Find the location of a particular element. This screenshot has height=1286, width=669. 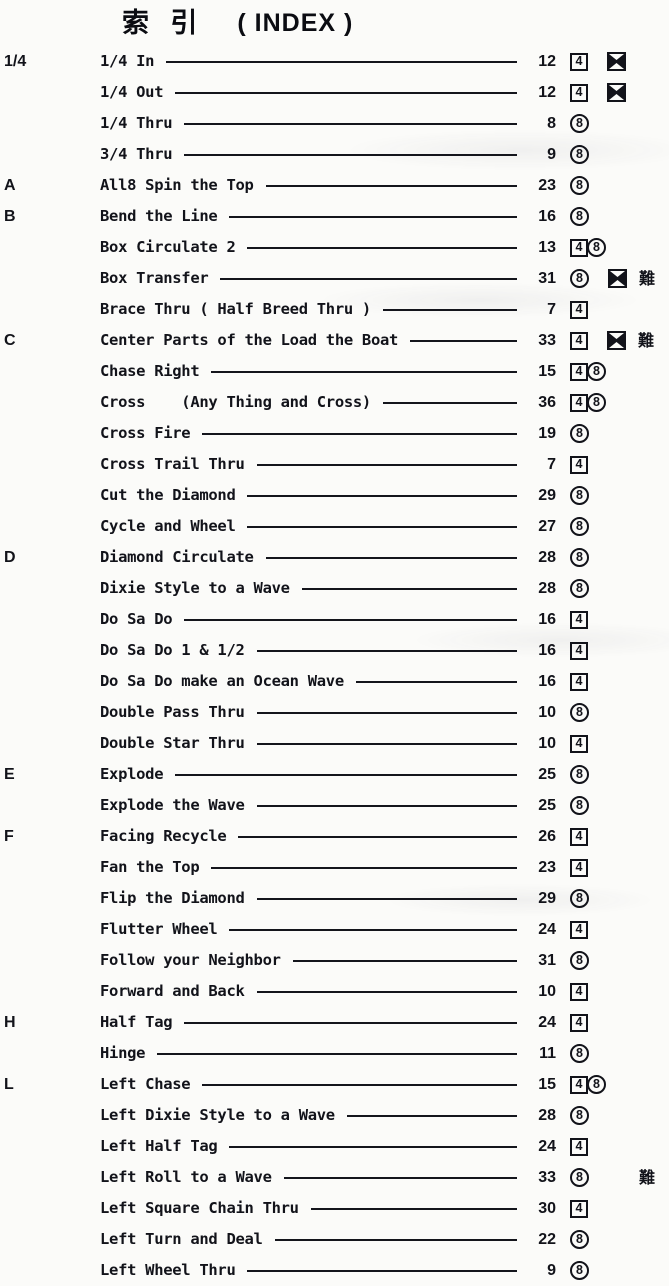

index-row: Left Turn and Deal 22 8 is located at coordinates (334, 1239).